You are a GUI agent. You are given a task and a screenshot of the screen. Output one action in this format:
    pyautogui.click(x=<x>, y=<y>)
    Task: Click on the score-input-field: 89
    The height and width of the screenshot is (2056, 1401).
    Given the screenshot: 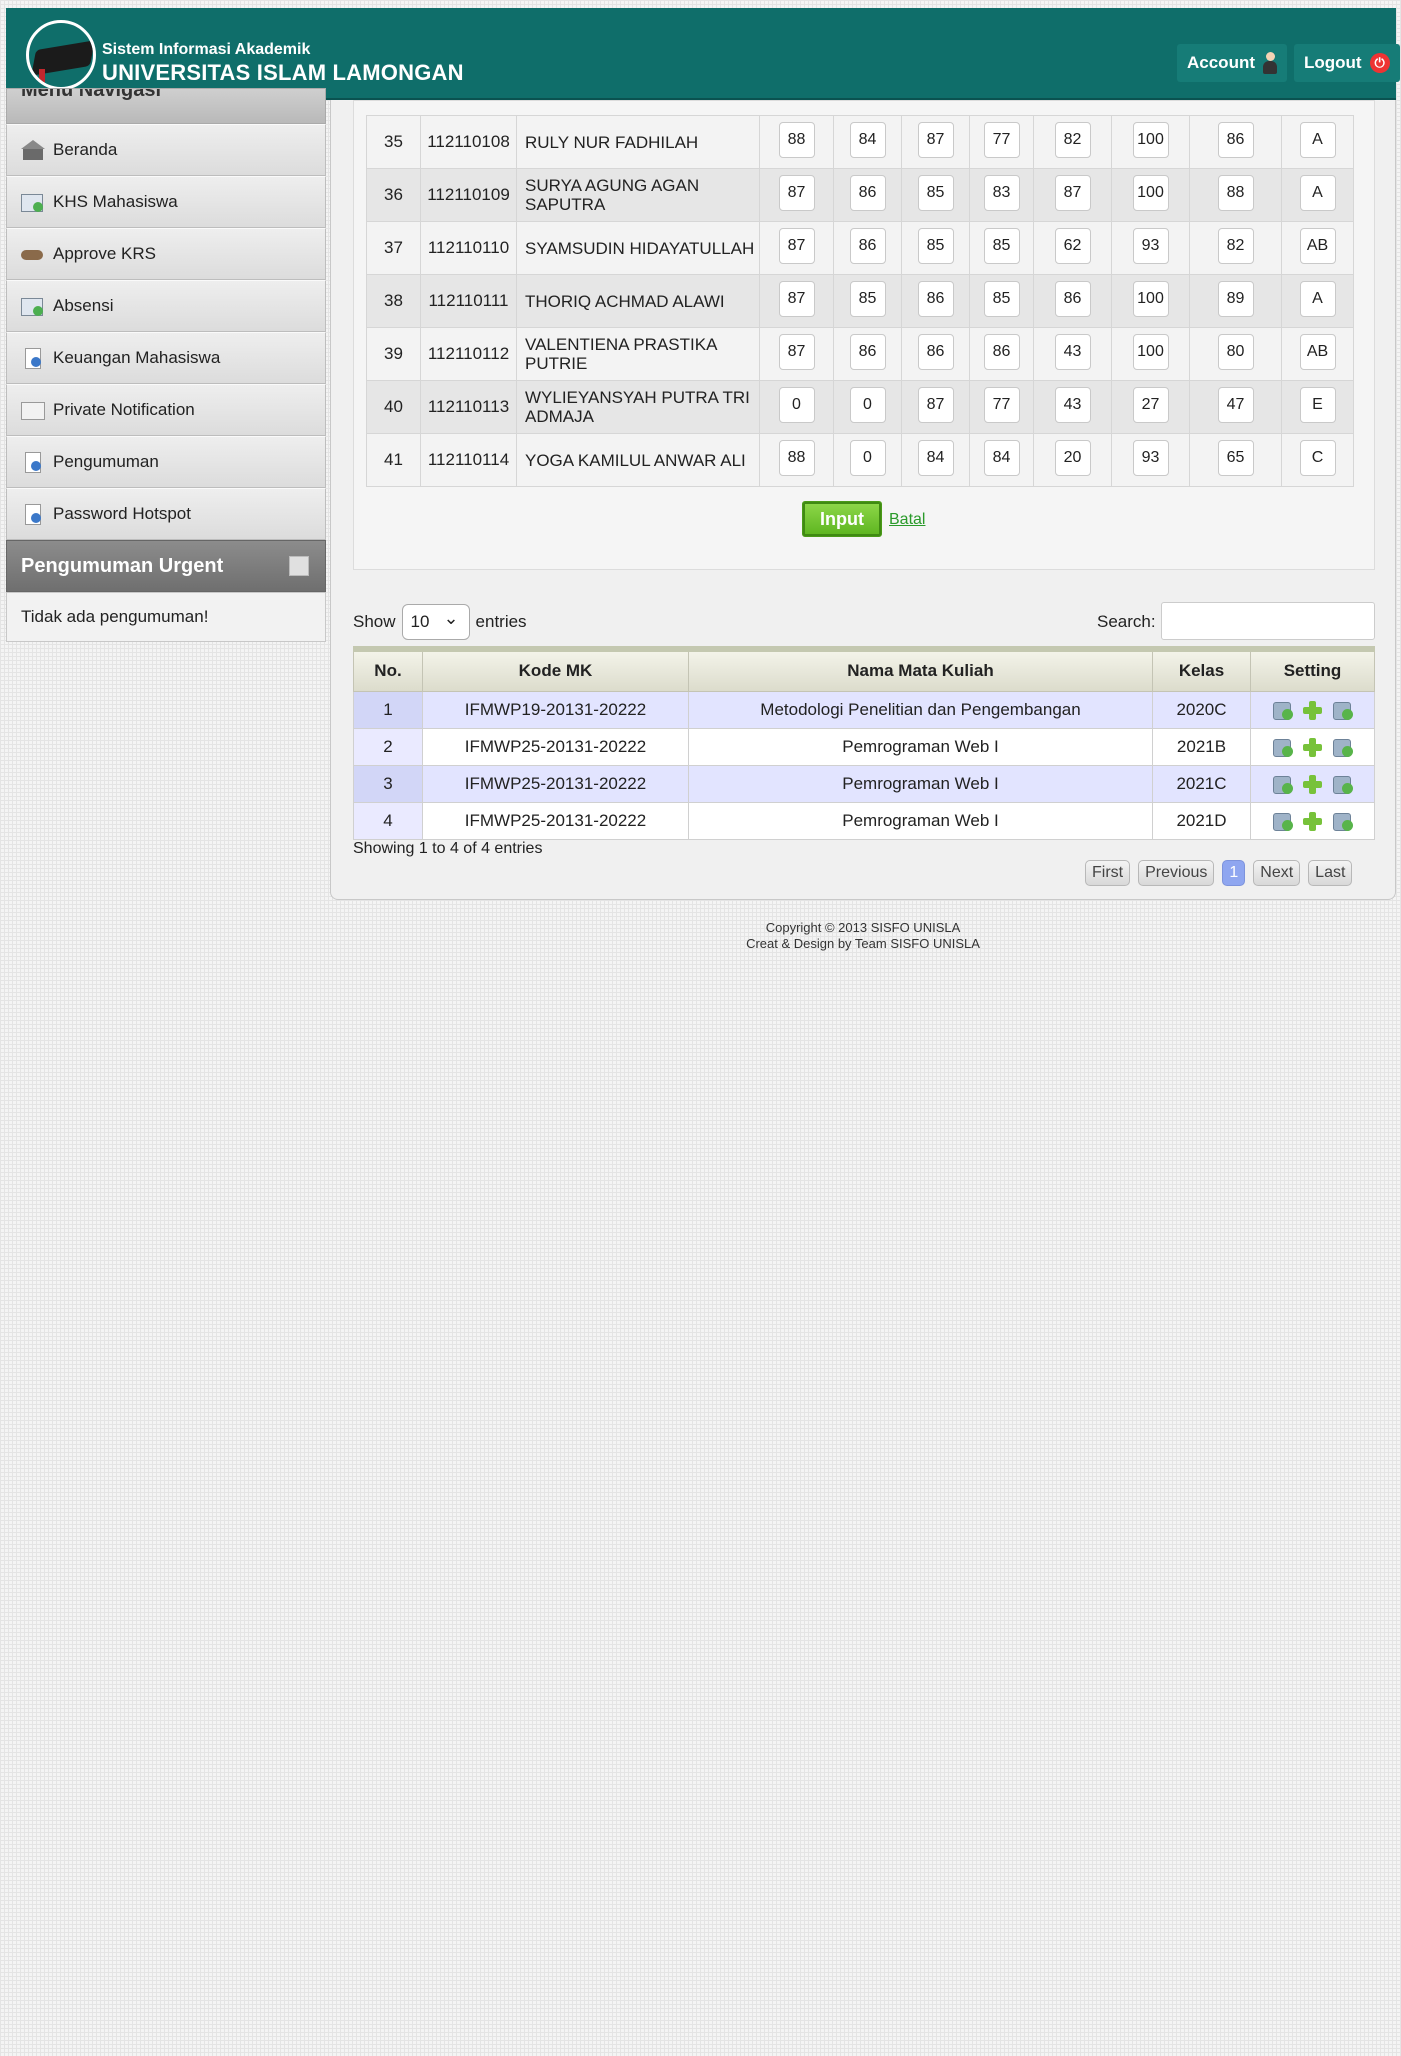 What is the action you would take?
    pyautogui.click(x=1235, y=298)
    